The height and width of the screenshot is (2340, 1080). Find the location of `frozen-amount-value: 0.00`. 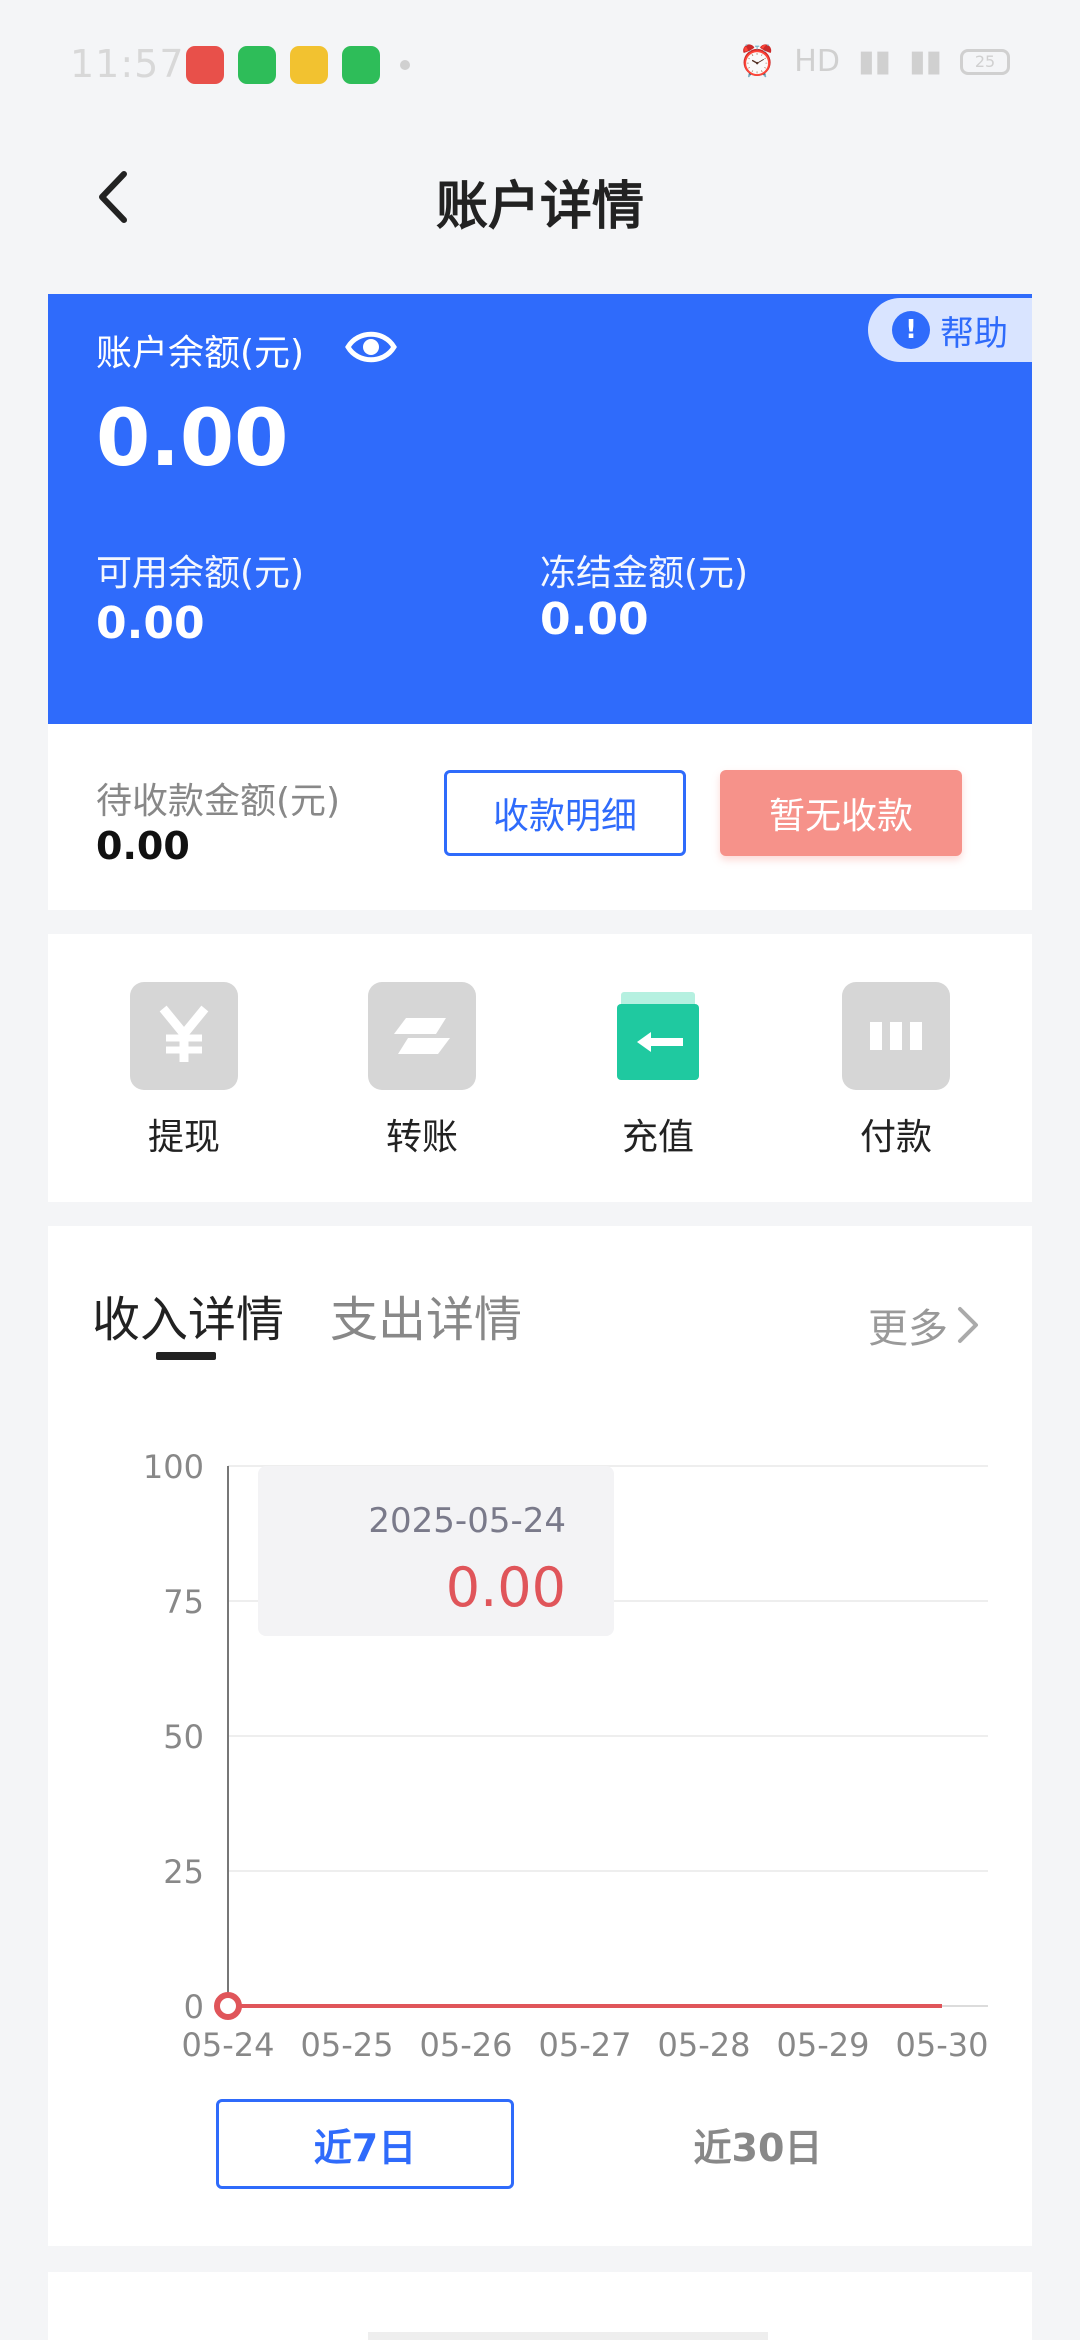

frozen-amount-value: 0.00 is located at coordinates (594, 619).